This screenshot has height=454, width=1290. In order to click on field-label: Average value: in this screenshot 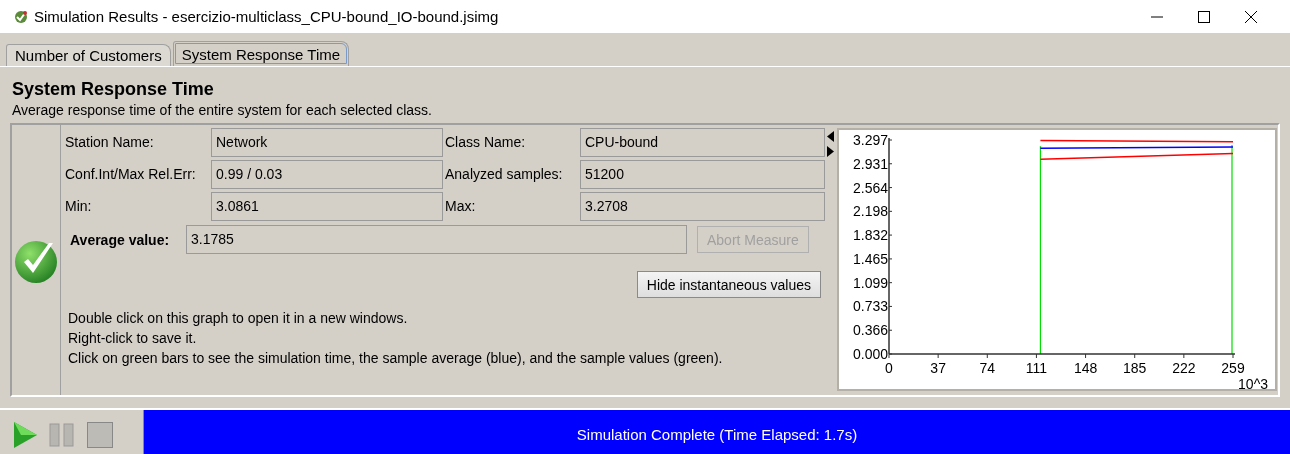, I will do `click(120, 239)`.